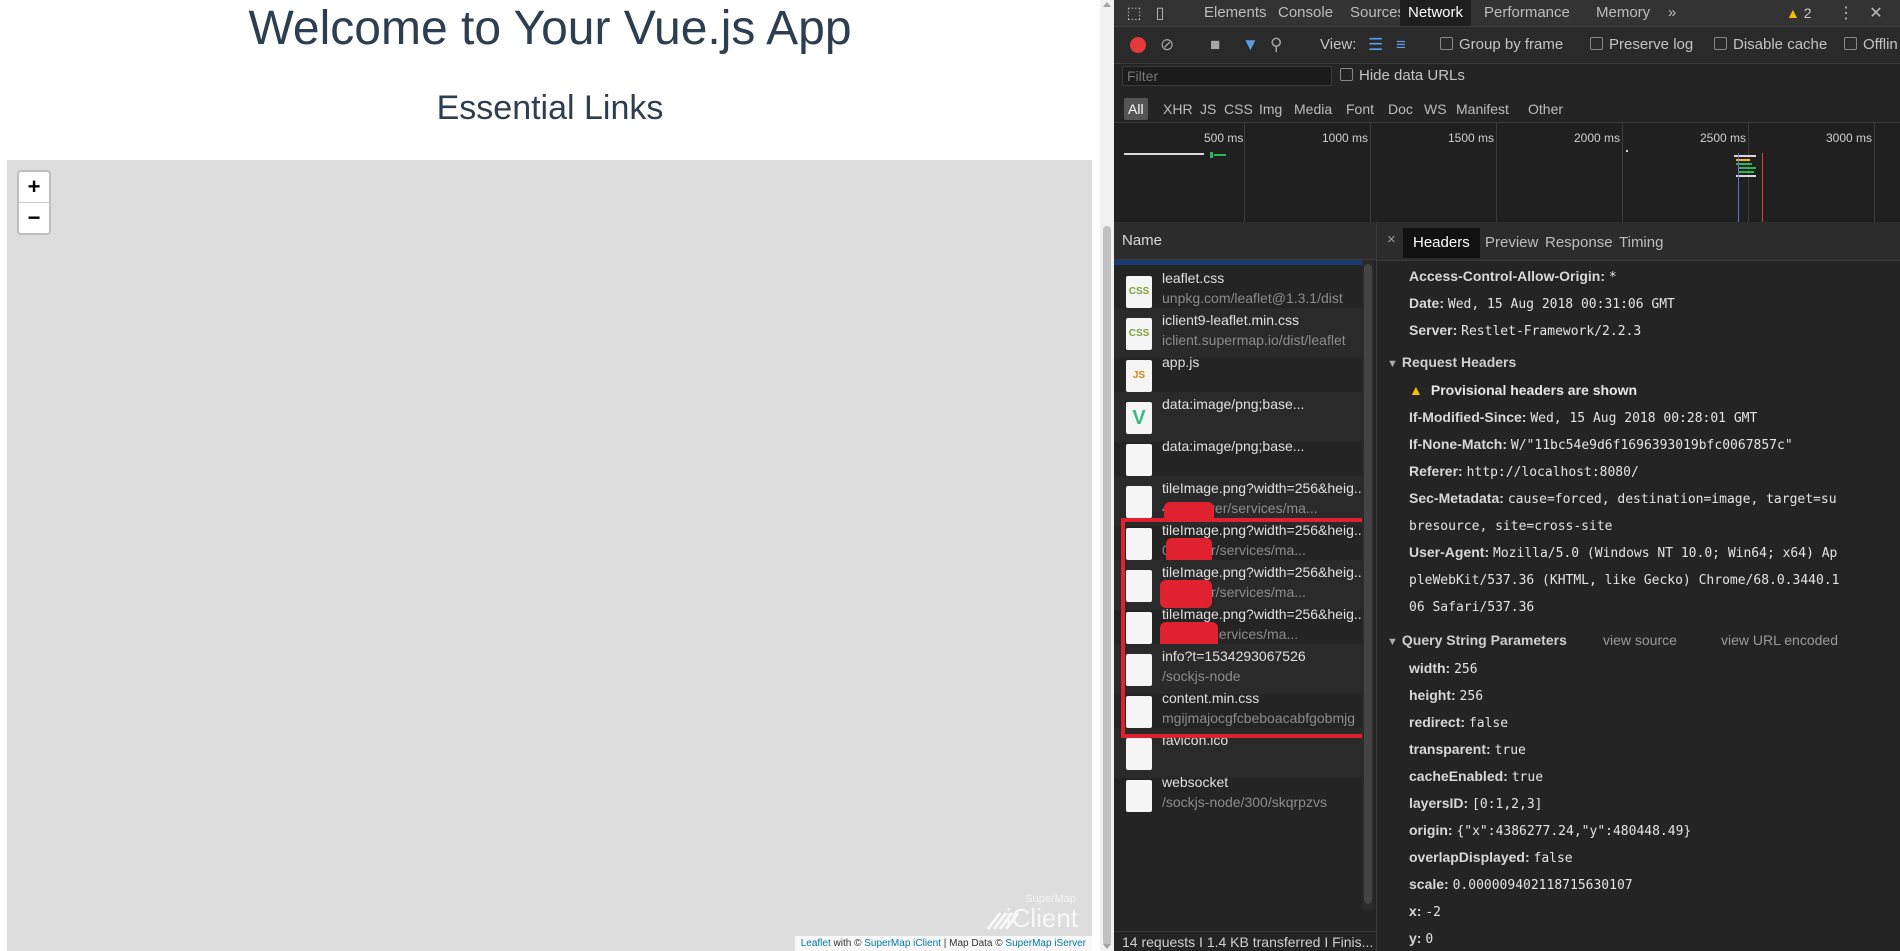  What do you see at coordinates (1107, 946) in the screenshot?
I see `scroll-down-icon` at bounding box center [1107, 946].